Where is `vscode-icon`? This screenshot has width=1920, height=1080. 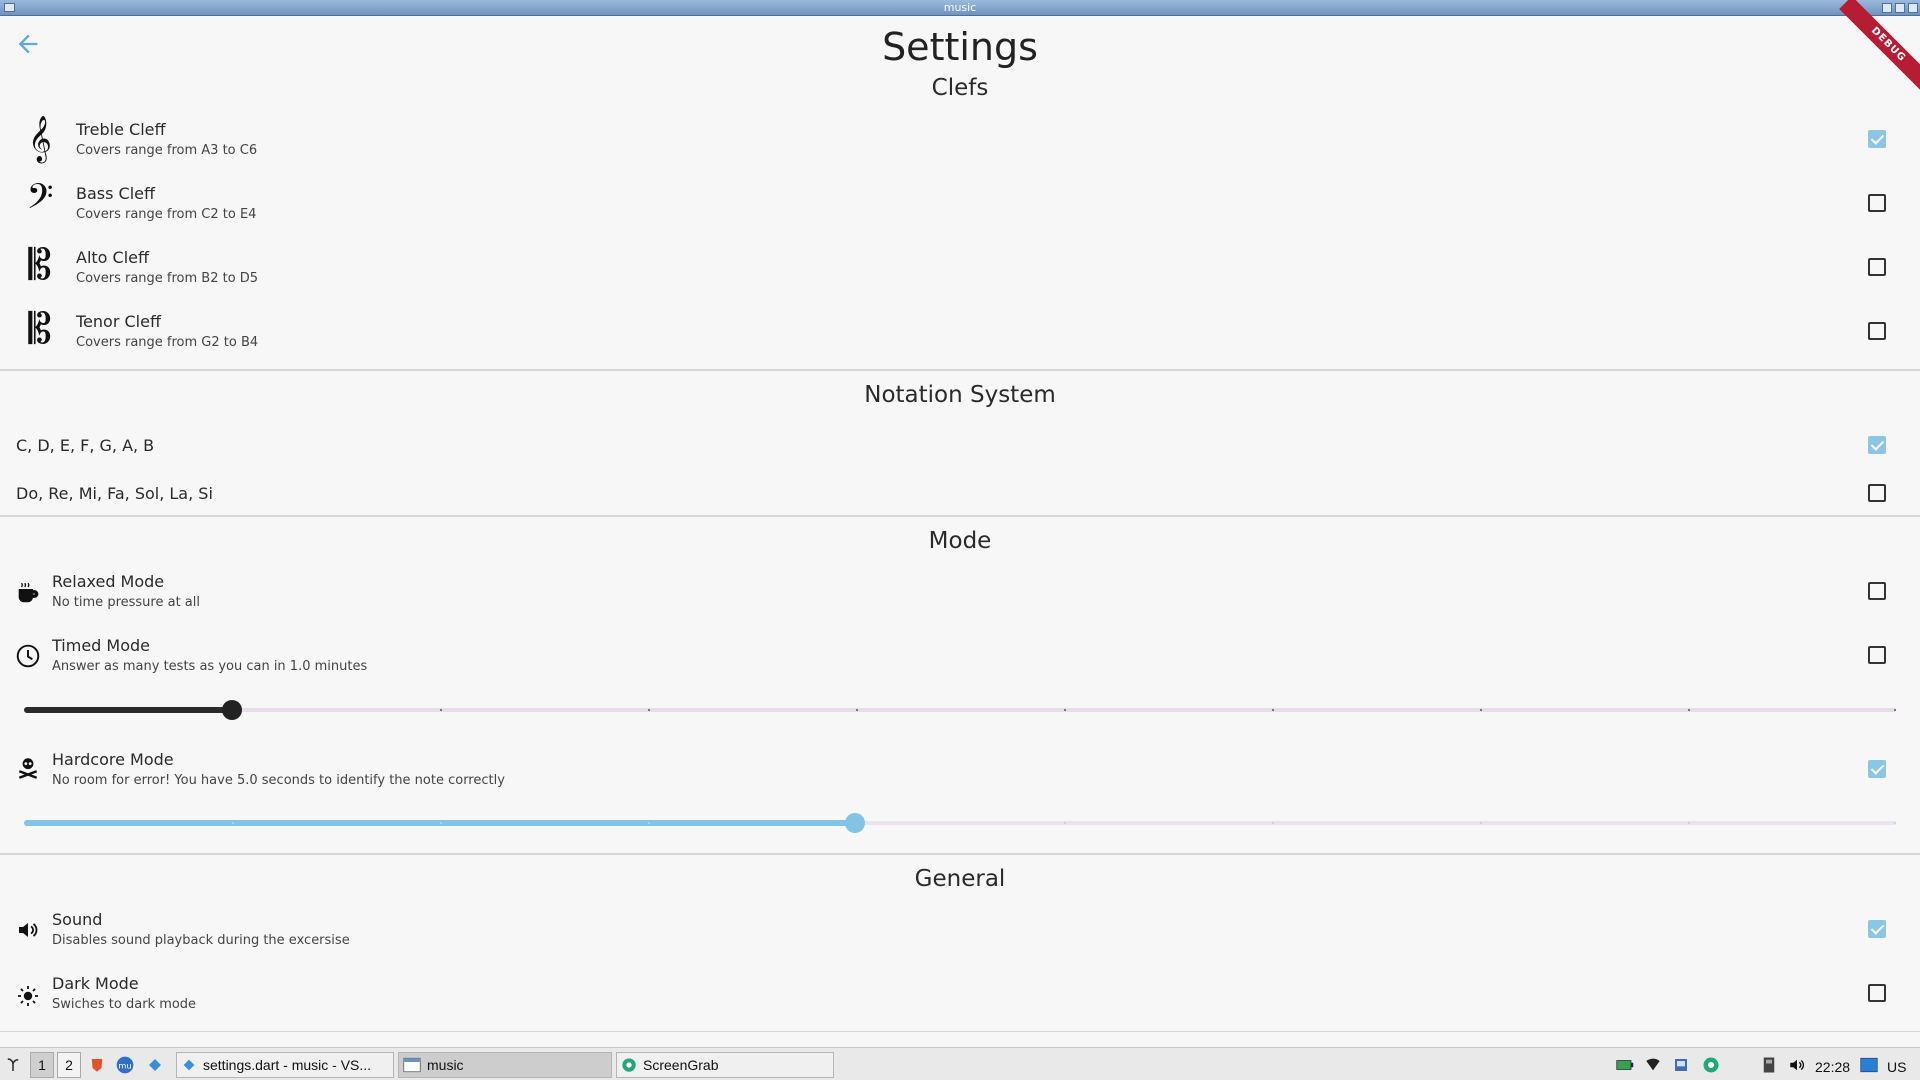 vscode-icon is located at coordinates (189, 1065).